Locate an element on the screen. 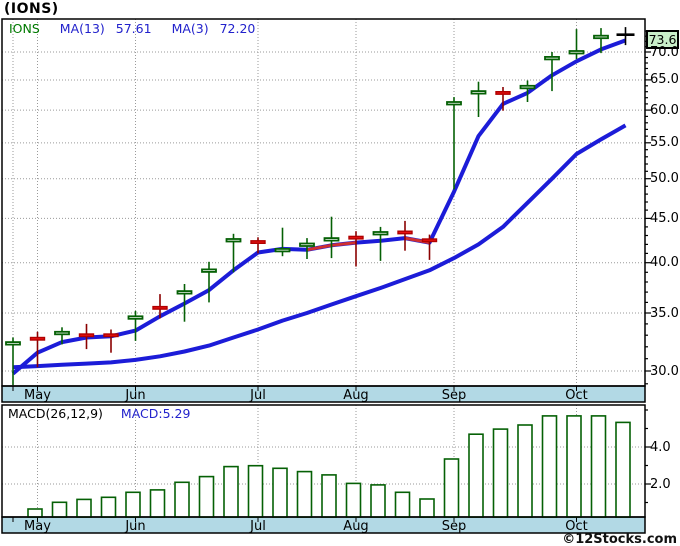 The height and width of the screenshot is (546, 680). price-y-label-65.0: 65.0 is located at coordinates (664, 80).